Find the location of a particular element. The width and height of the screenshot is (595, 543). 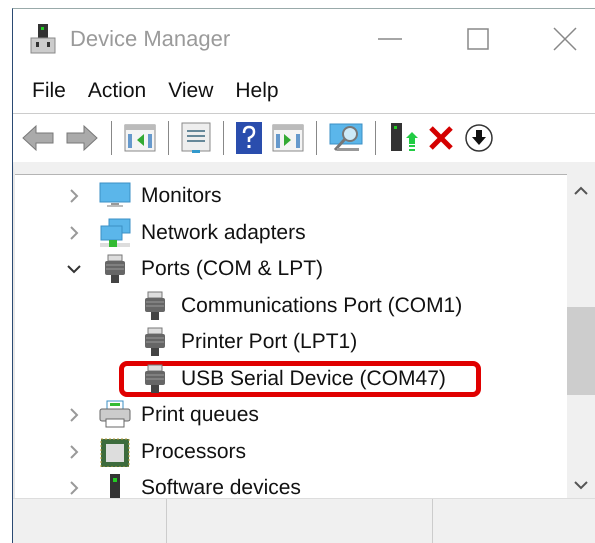

printer-icon is located at coordinates (115, 415).